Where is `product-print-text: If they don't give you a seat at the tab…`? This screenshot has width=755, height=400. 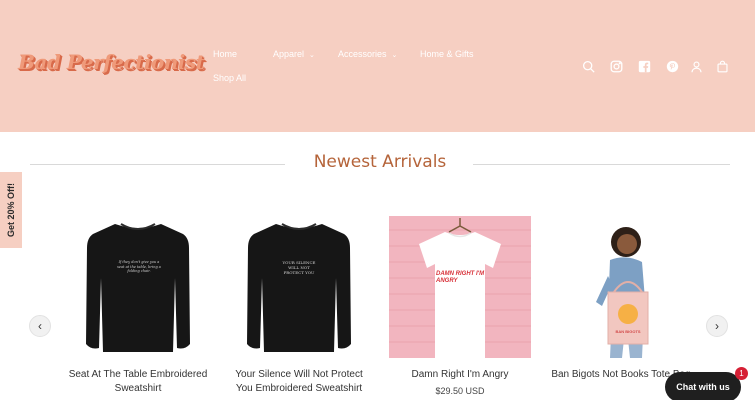 product-print-text: If they don't give you a seat at the tab… is located at coordinates (139, 266).